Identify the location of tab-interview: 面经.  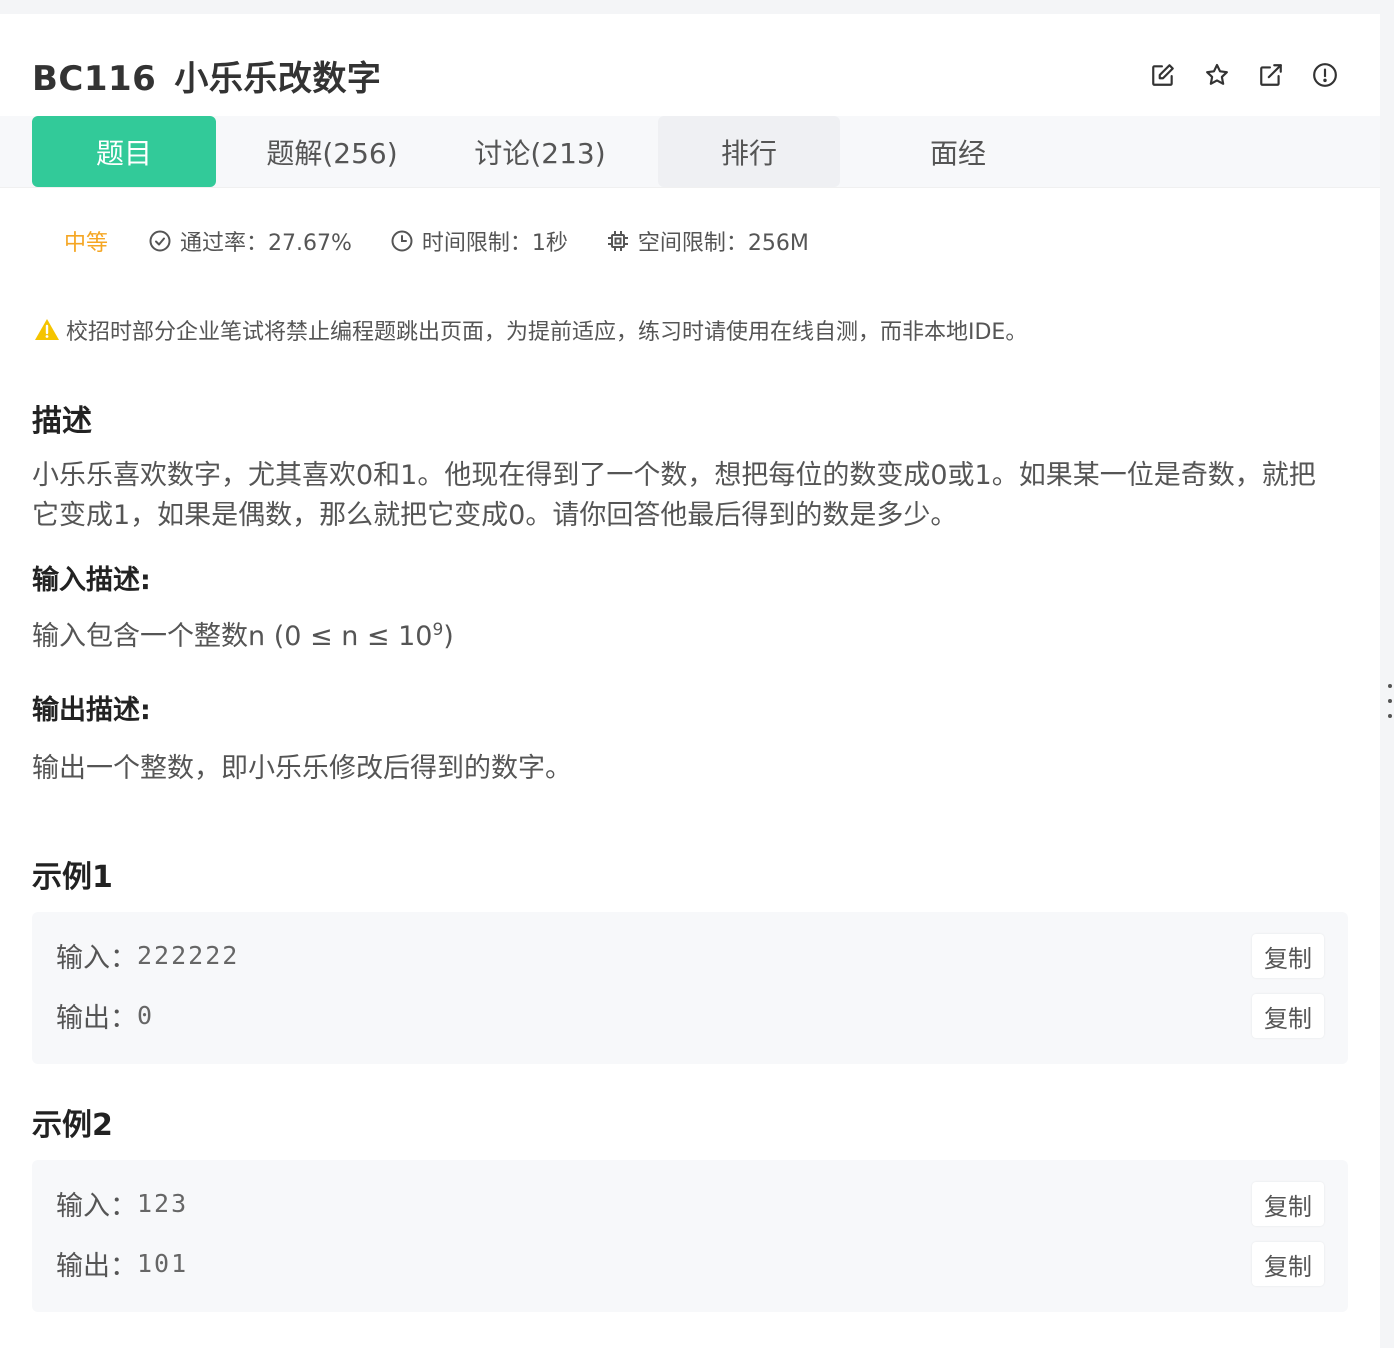
(958, 151).